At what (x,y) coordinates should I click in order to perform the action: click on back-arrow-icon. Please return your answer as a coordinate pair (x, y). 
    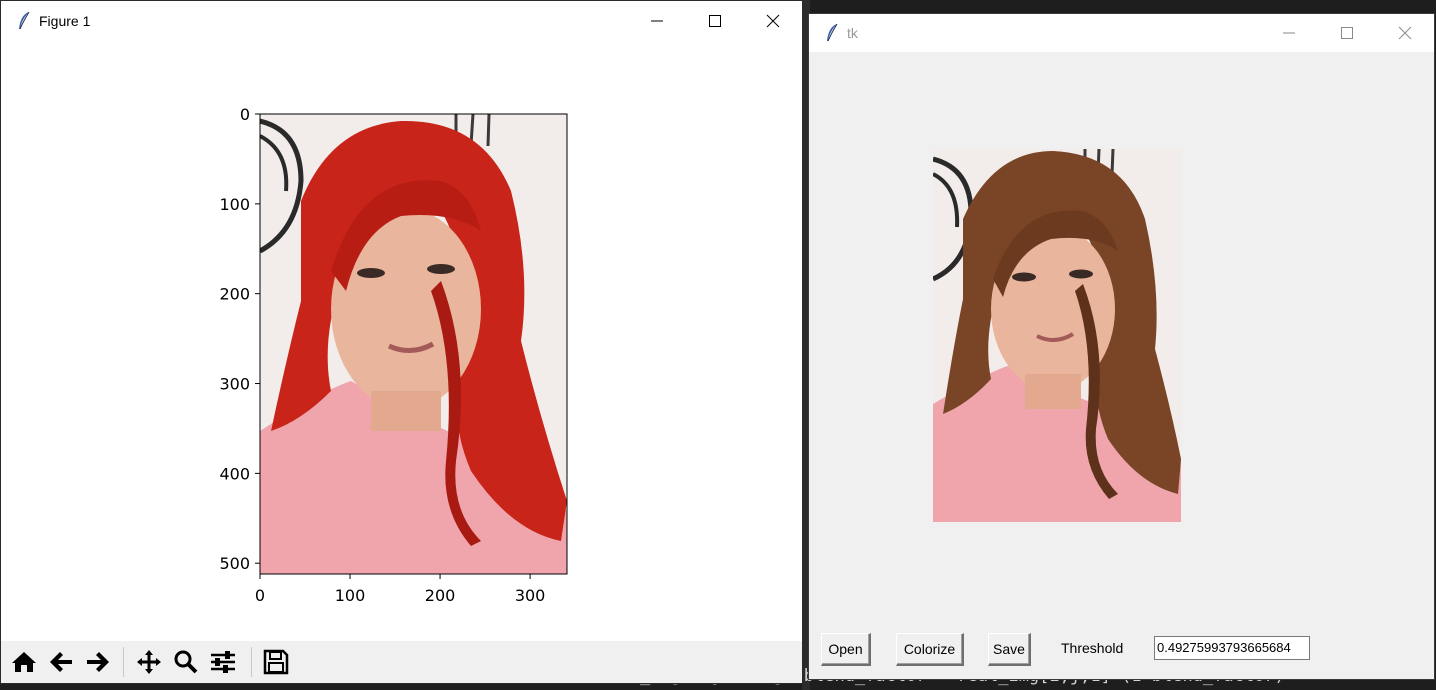
    Looking at the image, I should click on (61, 662).